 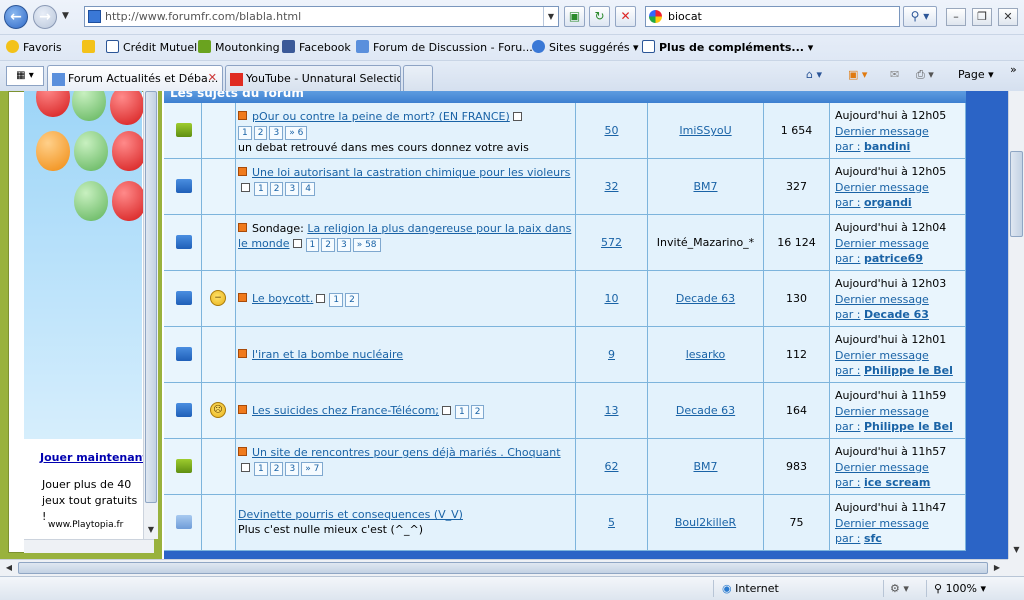 What do you see at coordinates (184, 522) in the screenshot?
I see `folder-read-icon` at bounding box center [184, 522].